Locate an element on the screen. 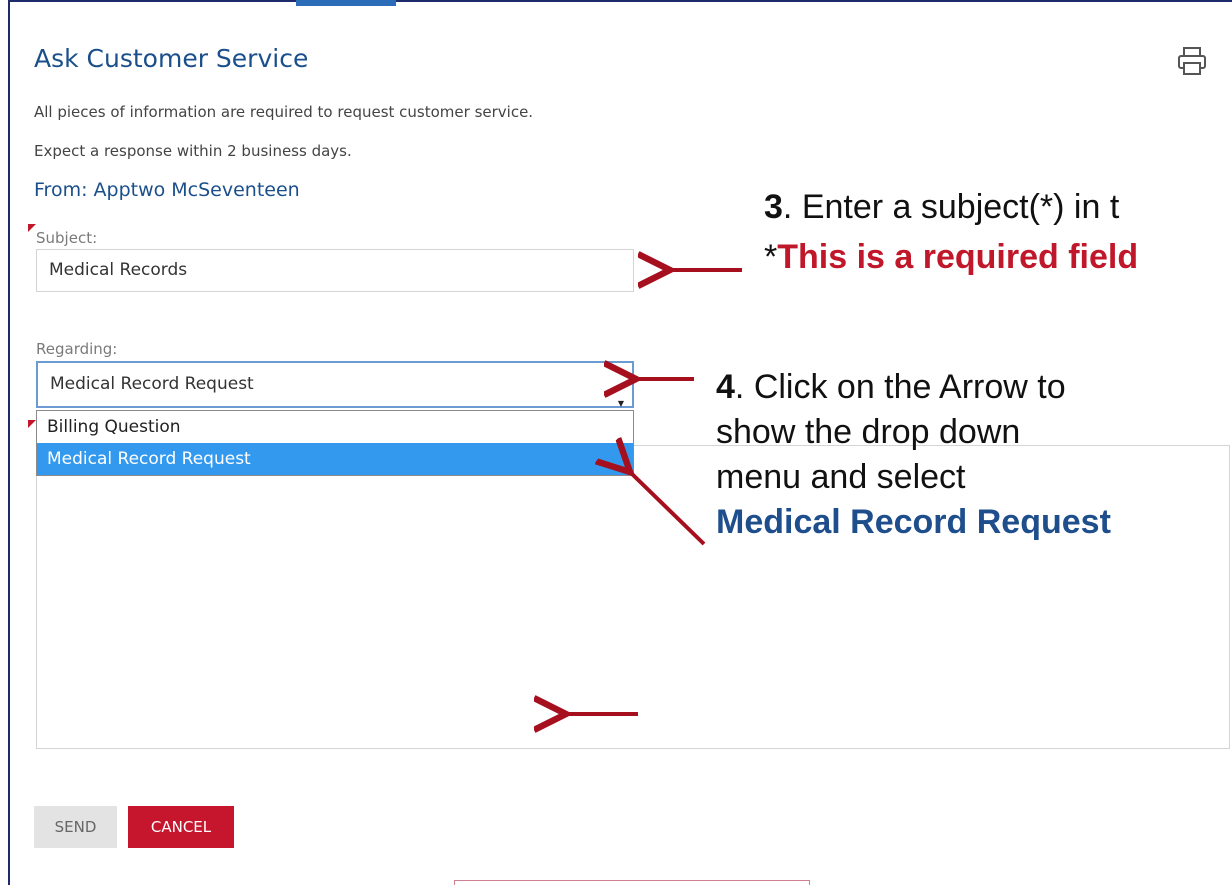  from-sender: From: Apptwo McSeventeen is located at coordinates (167, 190).